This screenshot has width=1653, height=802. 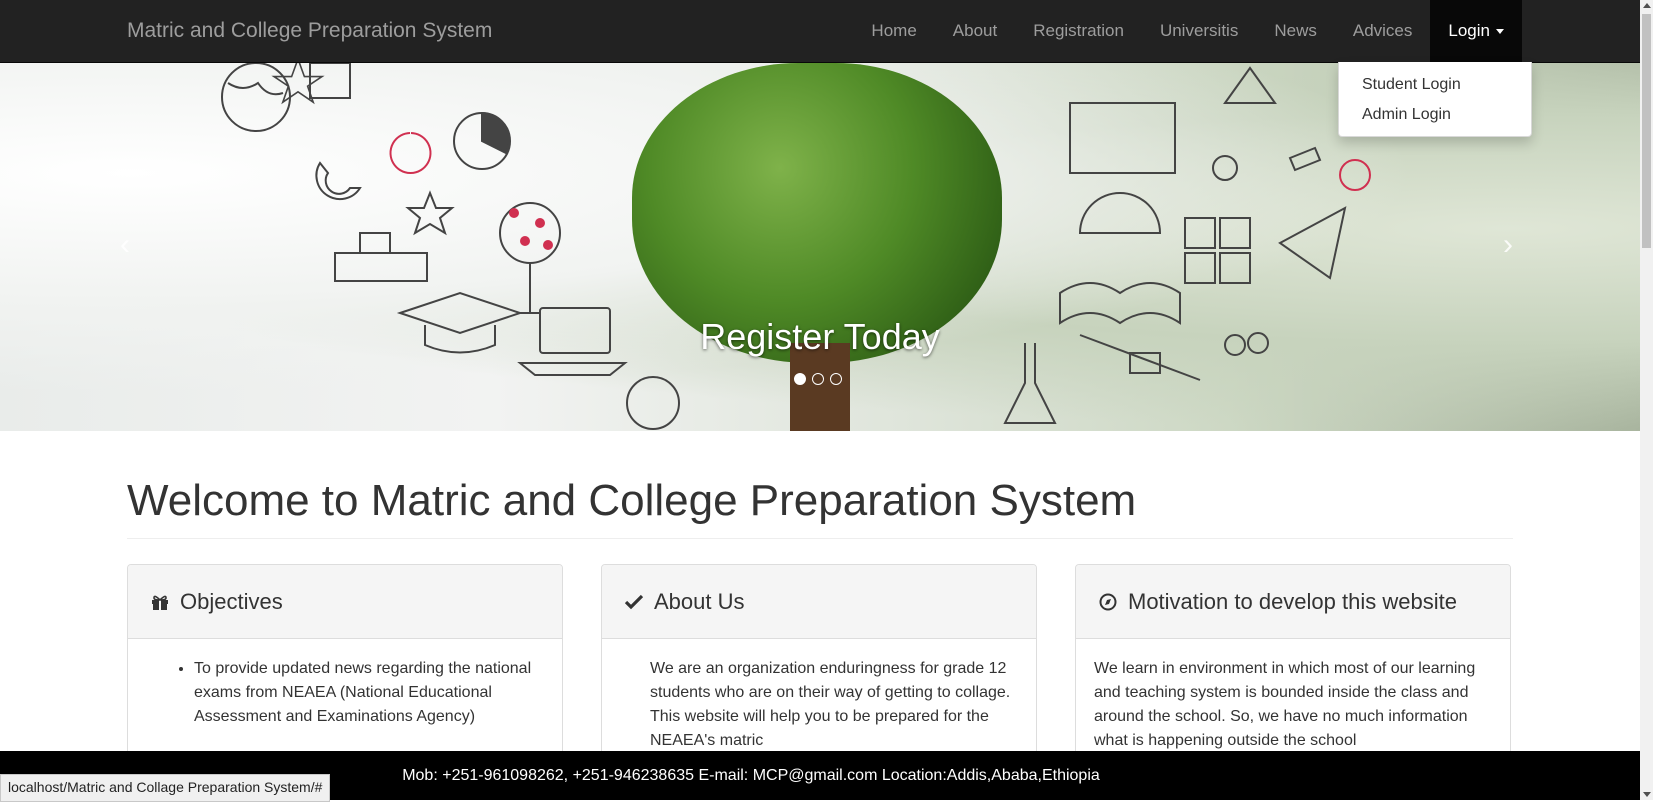 I want to click on scrollbar-thumb, so click(x=1646, y=131).